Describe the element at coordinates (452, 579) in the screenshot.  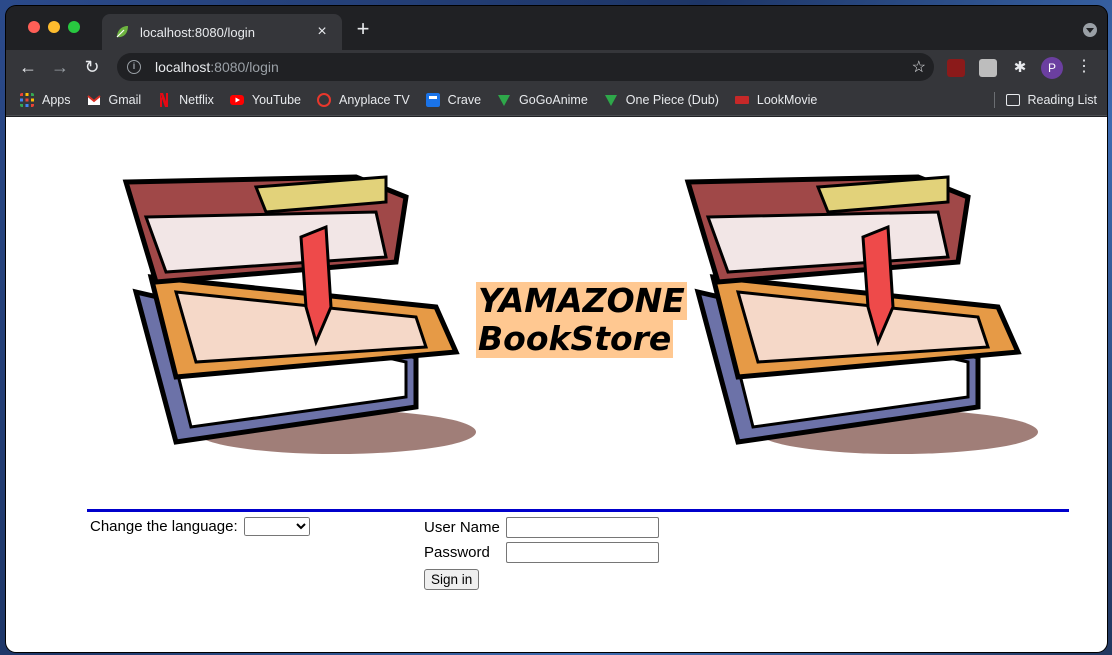
I see `sign-in-button: Sign in` at that location.